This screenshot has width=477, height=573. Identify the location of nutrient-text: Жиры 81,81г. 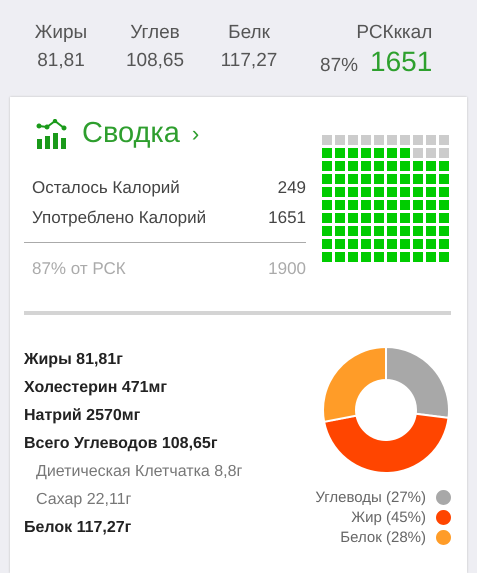
(74, 360).